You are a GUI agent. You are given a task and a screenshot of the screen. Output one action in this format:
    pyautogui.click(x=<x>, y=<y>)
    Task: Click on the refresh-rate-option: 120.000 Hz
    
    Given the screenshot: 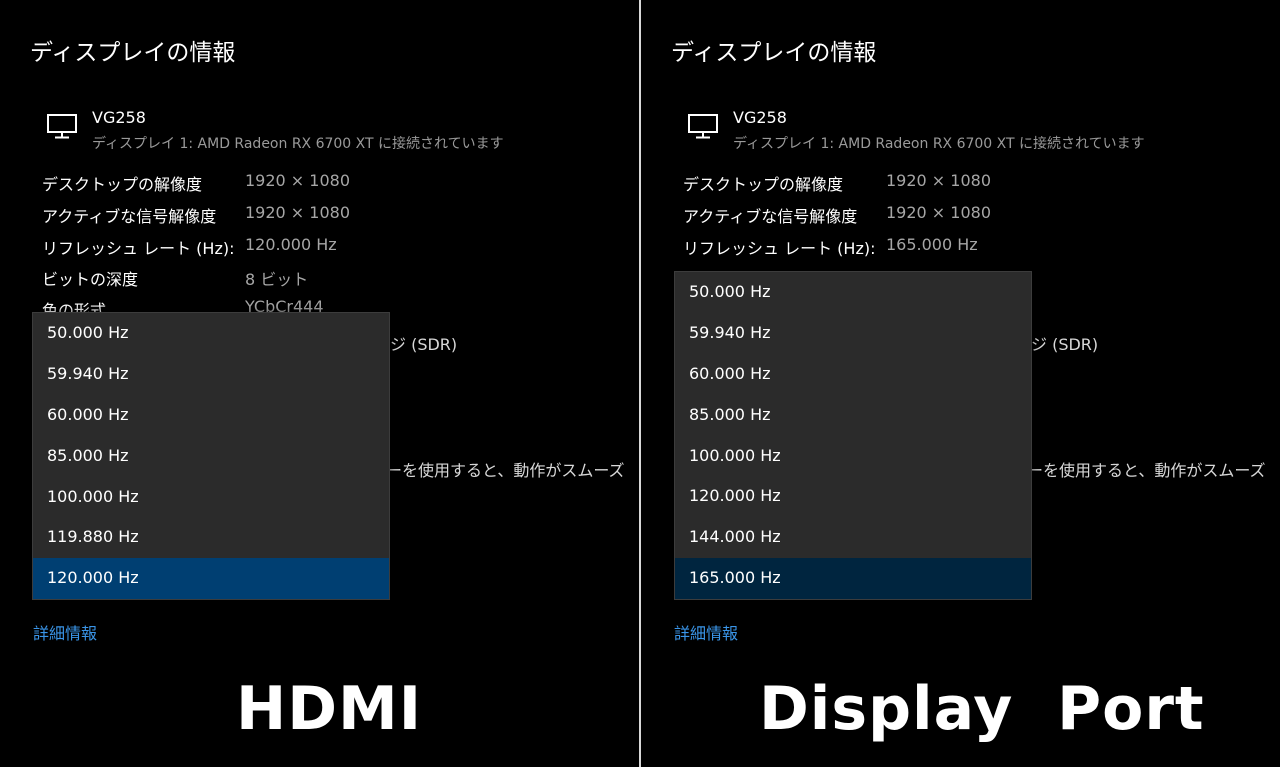 What is the action you would take?
    pyautogui.click(x=853, y=496)
    